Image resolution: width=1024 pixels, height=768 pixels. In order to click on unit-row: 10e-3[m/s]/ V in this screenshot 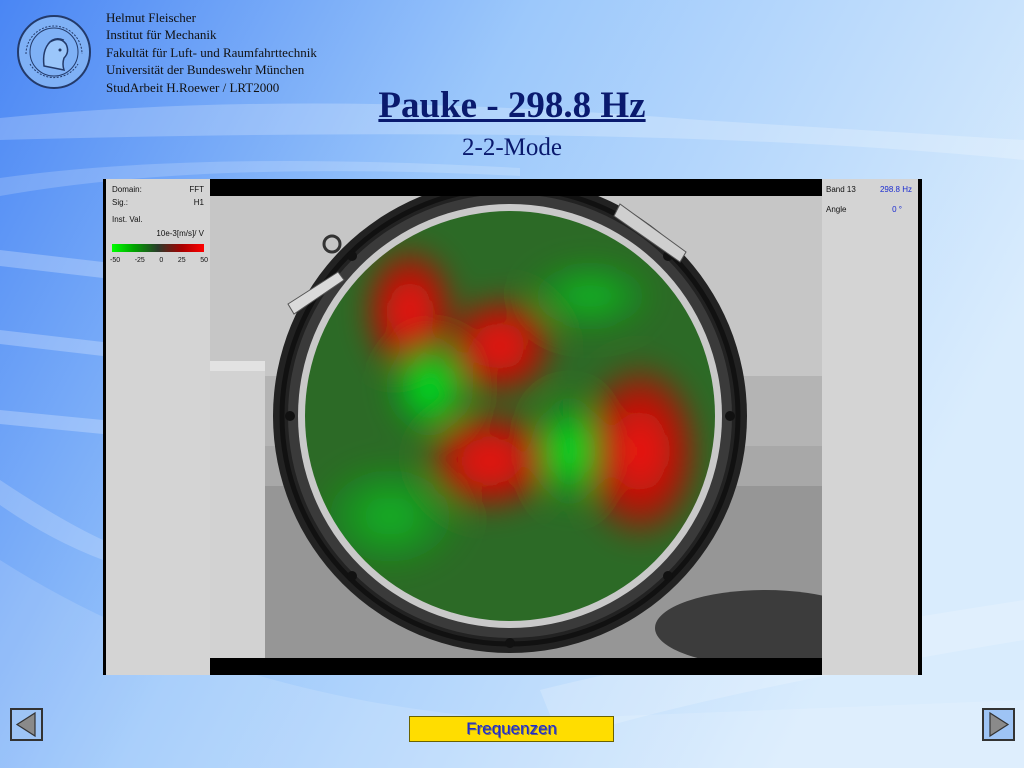, I will do `click(158, 233)`.